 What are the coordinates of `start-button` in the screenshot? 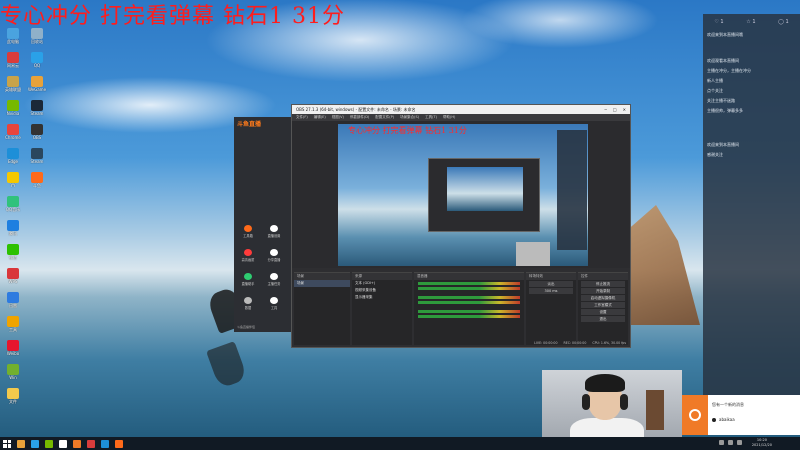 It's located at (7, 443).